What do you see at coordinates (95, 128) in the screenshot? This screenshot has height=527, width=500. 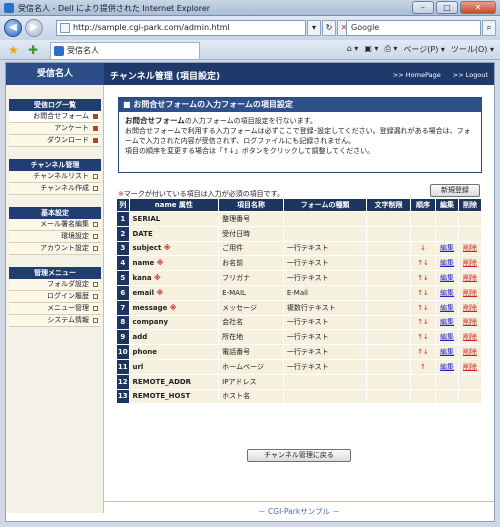 I see `bullet-icon` at bounding box center [95, 128].